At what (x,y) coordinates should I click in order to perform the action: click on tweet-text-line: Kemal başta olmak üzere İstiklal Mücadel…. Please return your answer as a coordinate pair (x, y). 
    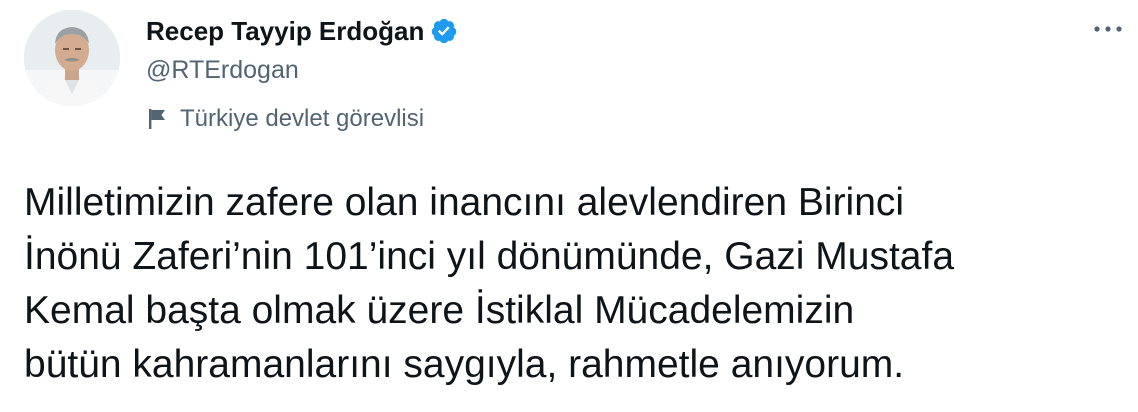
    Looking at the image, I should click on (439, 310).